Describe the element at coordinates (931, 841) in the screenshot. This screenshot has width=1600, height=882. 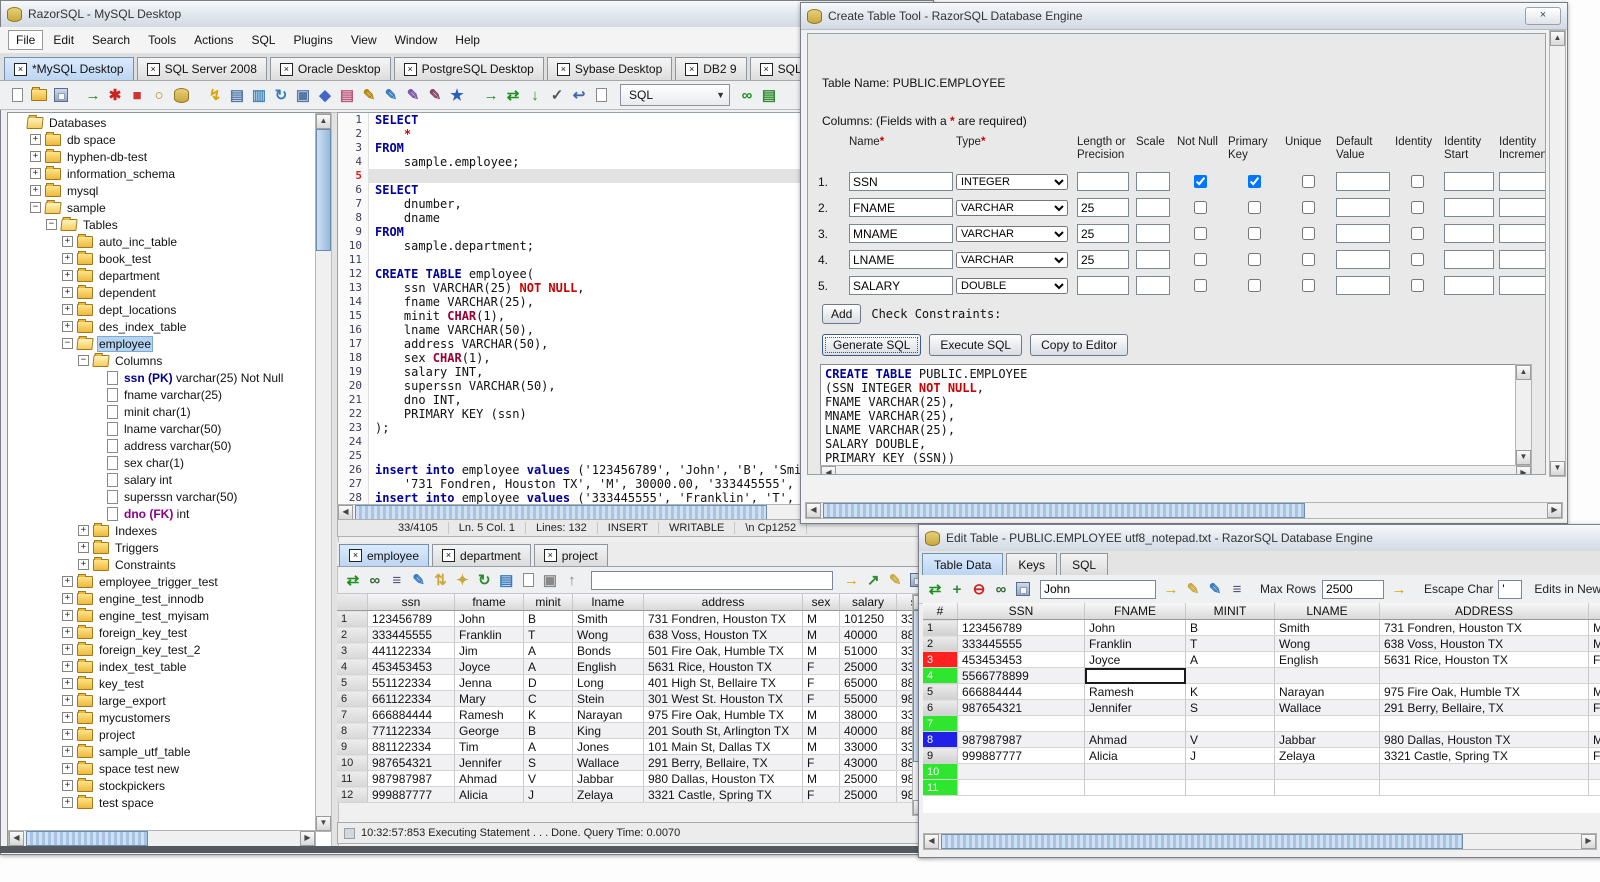
I see `scroll-left-icon: ◀` at that location.